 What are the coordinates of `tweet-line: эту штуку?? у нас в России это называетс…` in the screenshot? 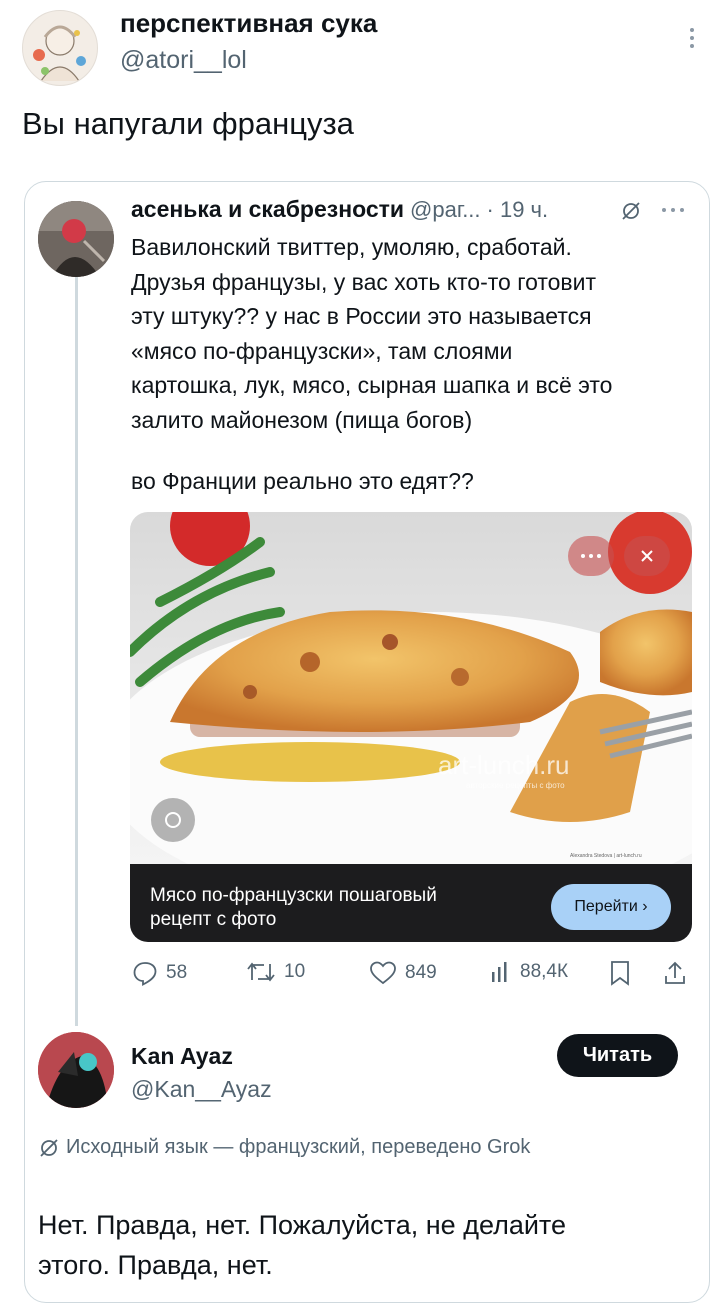 It's located at (361, 316).